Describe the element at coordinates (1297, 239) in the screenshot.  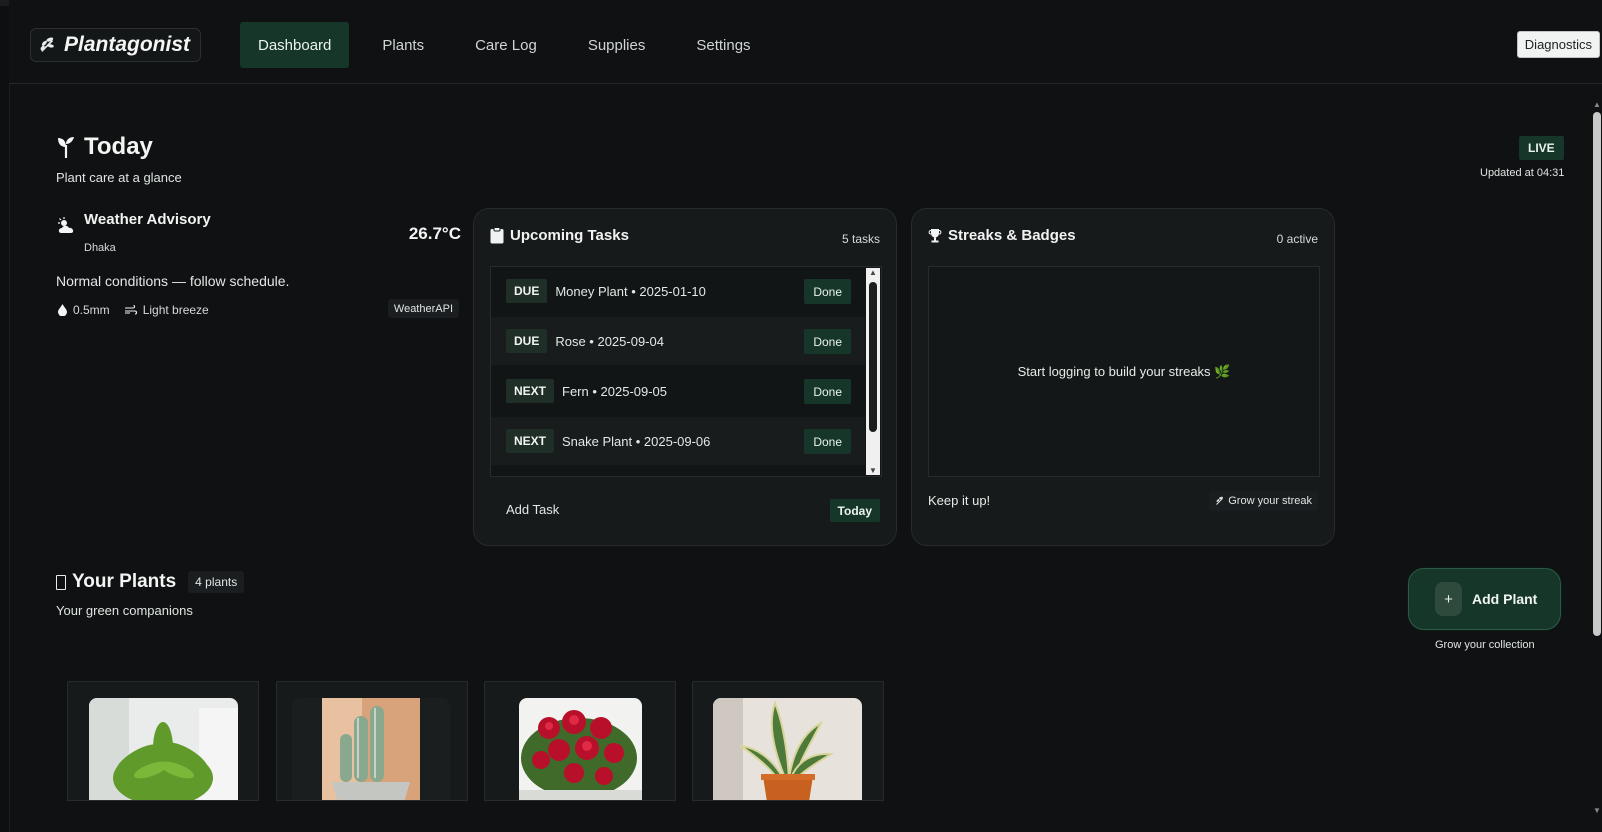
I see `streaks-count: 0 active` at that location.